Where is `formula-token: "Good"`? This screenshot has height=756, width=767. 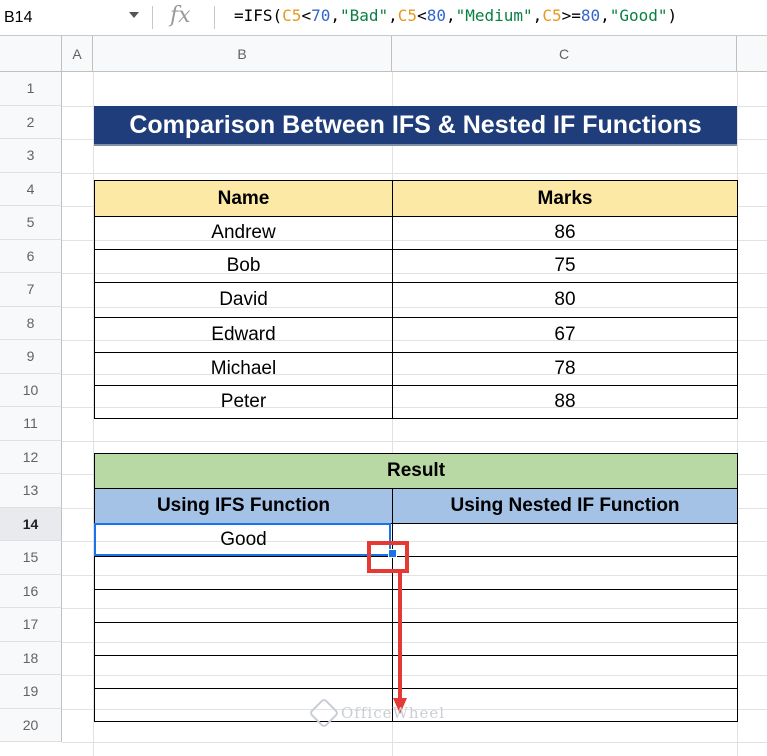 formula-token: "Good" is located at coordinates (638, 15).